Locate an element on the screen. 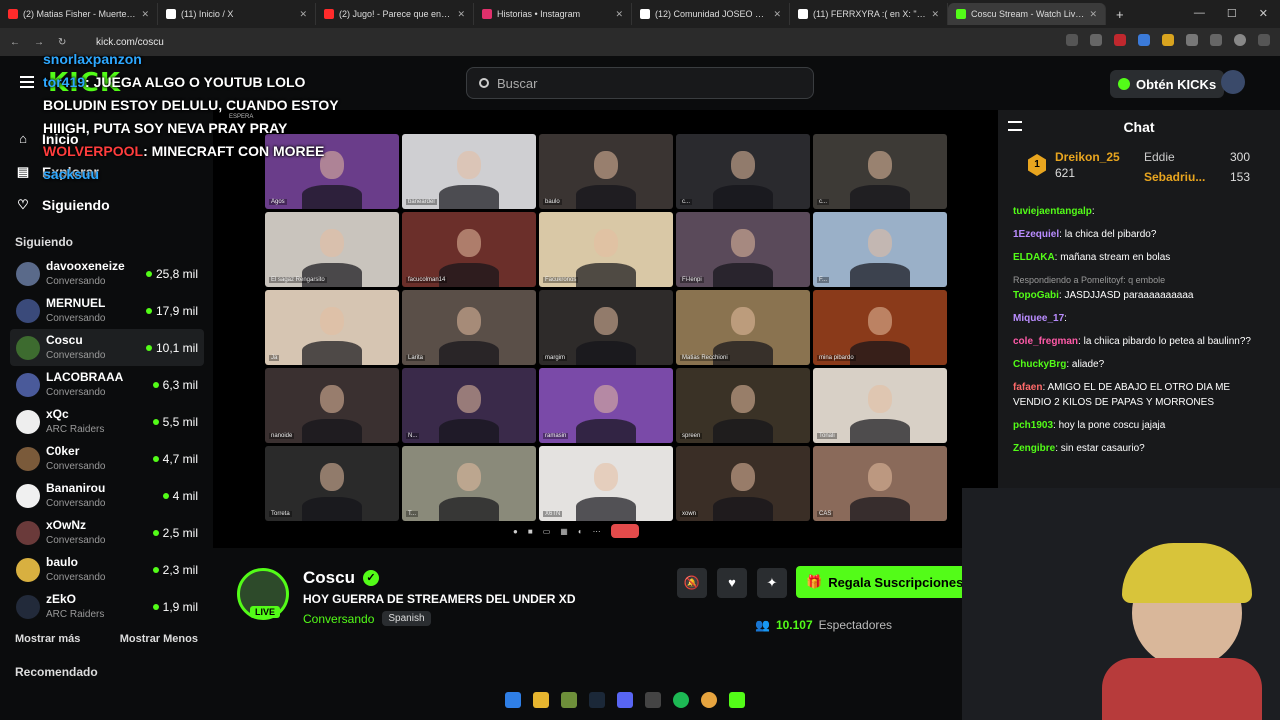 This screenshot has width=1280, height=720. compass-icon: ▤ is located at coordinates (23, 171).